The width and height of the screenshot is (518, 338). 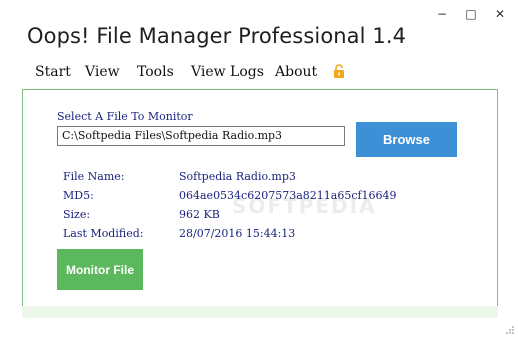 I want to click on size-value: 962 KB, so click(x=199, y=214).